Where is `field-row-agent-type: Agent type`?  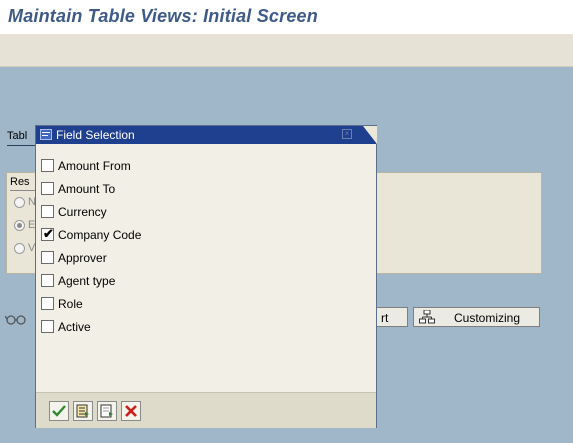 field-row-agent-type: Agent type is located at coordinates (141, 281).